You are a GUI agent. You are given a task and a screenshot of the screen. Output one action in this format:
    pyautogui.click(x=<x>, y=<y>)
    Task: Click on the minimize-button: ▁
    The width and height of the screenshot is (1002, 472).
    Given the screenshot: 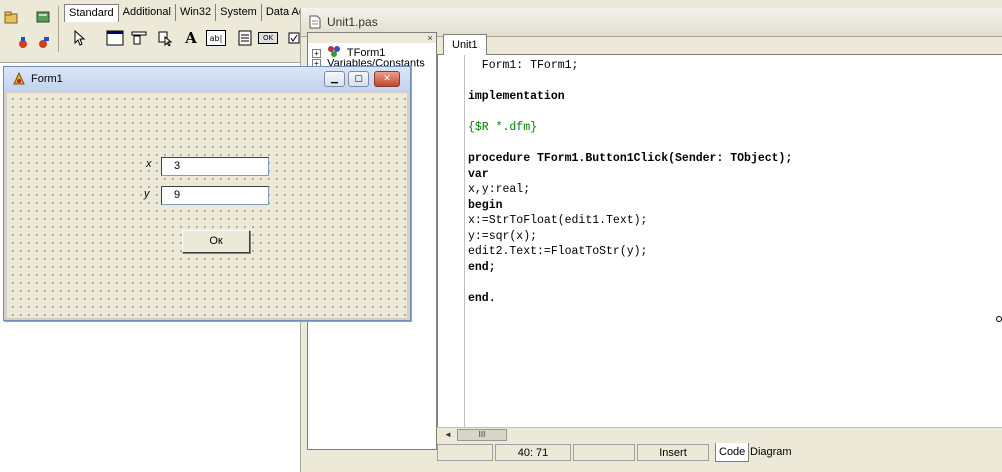 What is the action you would take?
    pyautogui.click(x=334, y=79)
    